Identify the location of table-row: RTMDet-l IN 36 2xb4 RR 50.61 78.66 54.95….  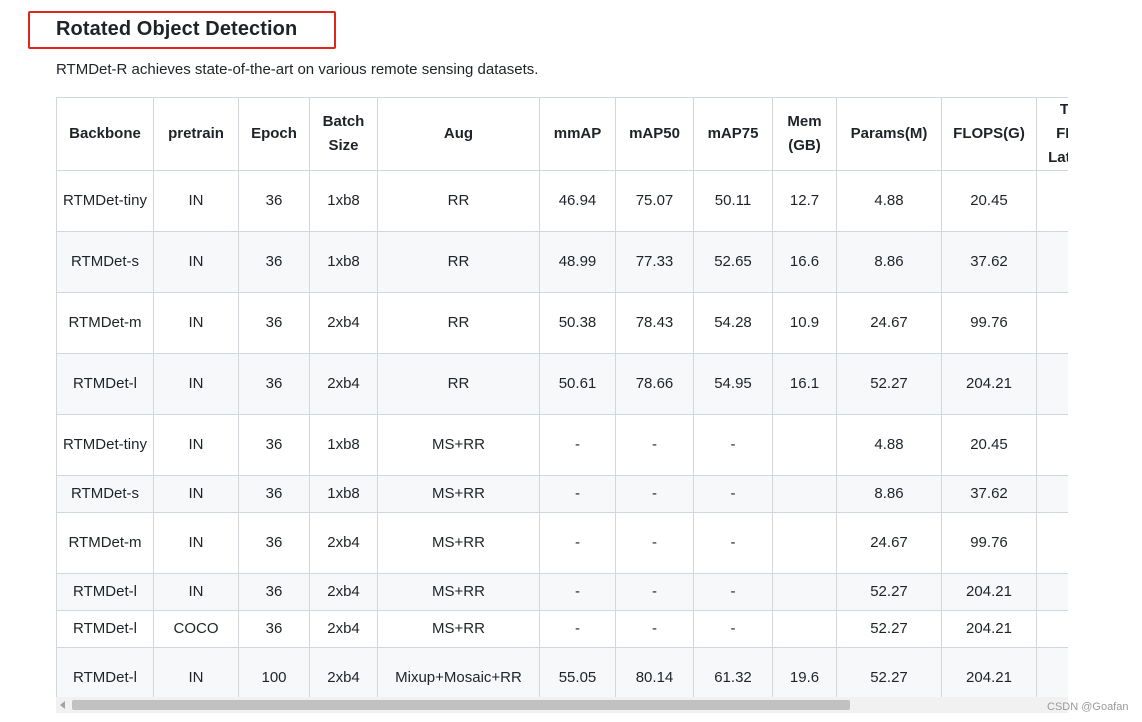
(562, 384).